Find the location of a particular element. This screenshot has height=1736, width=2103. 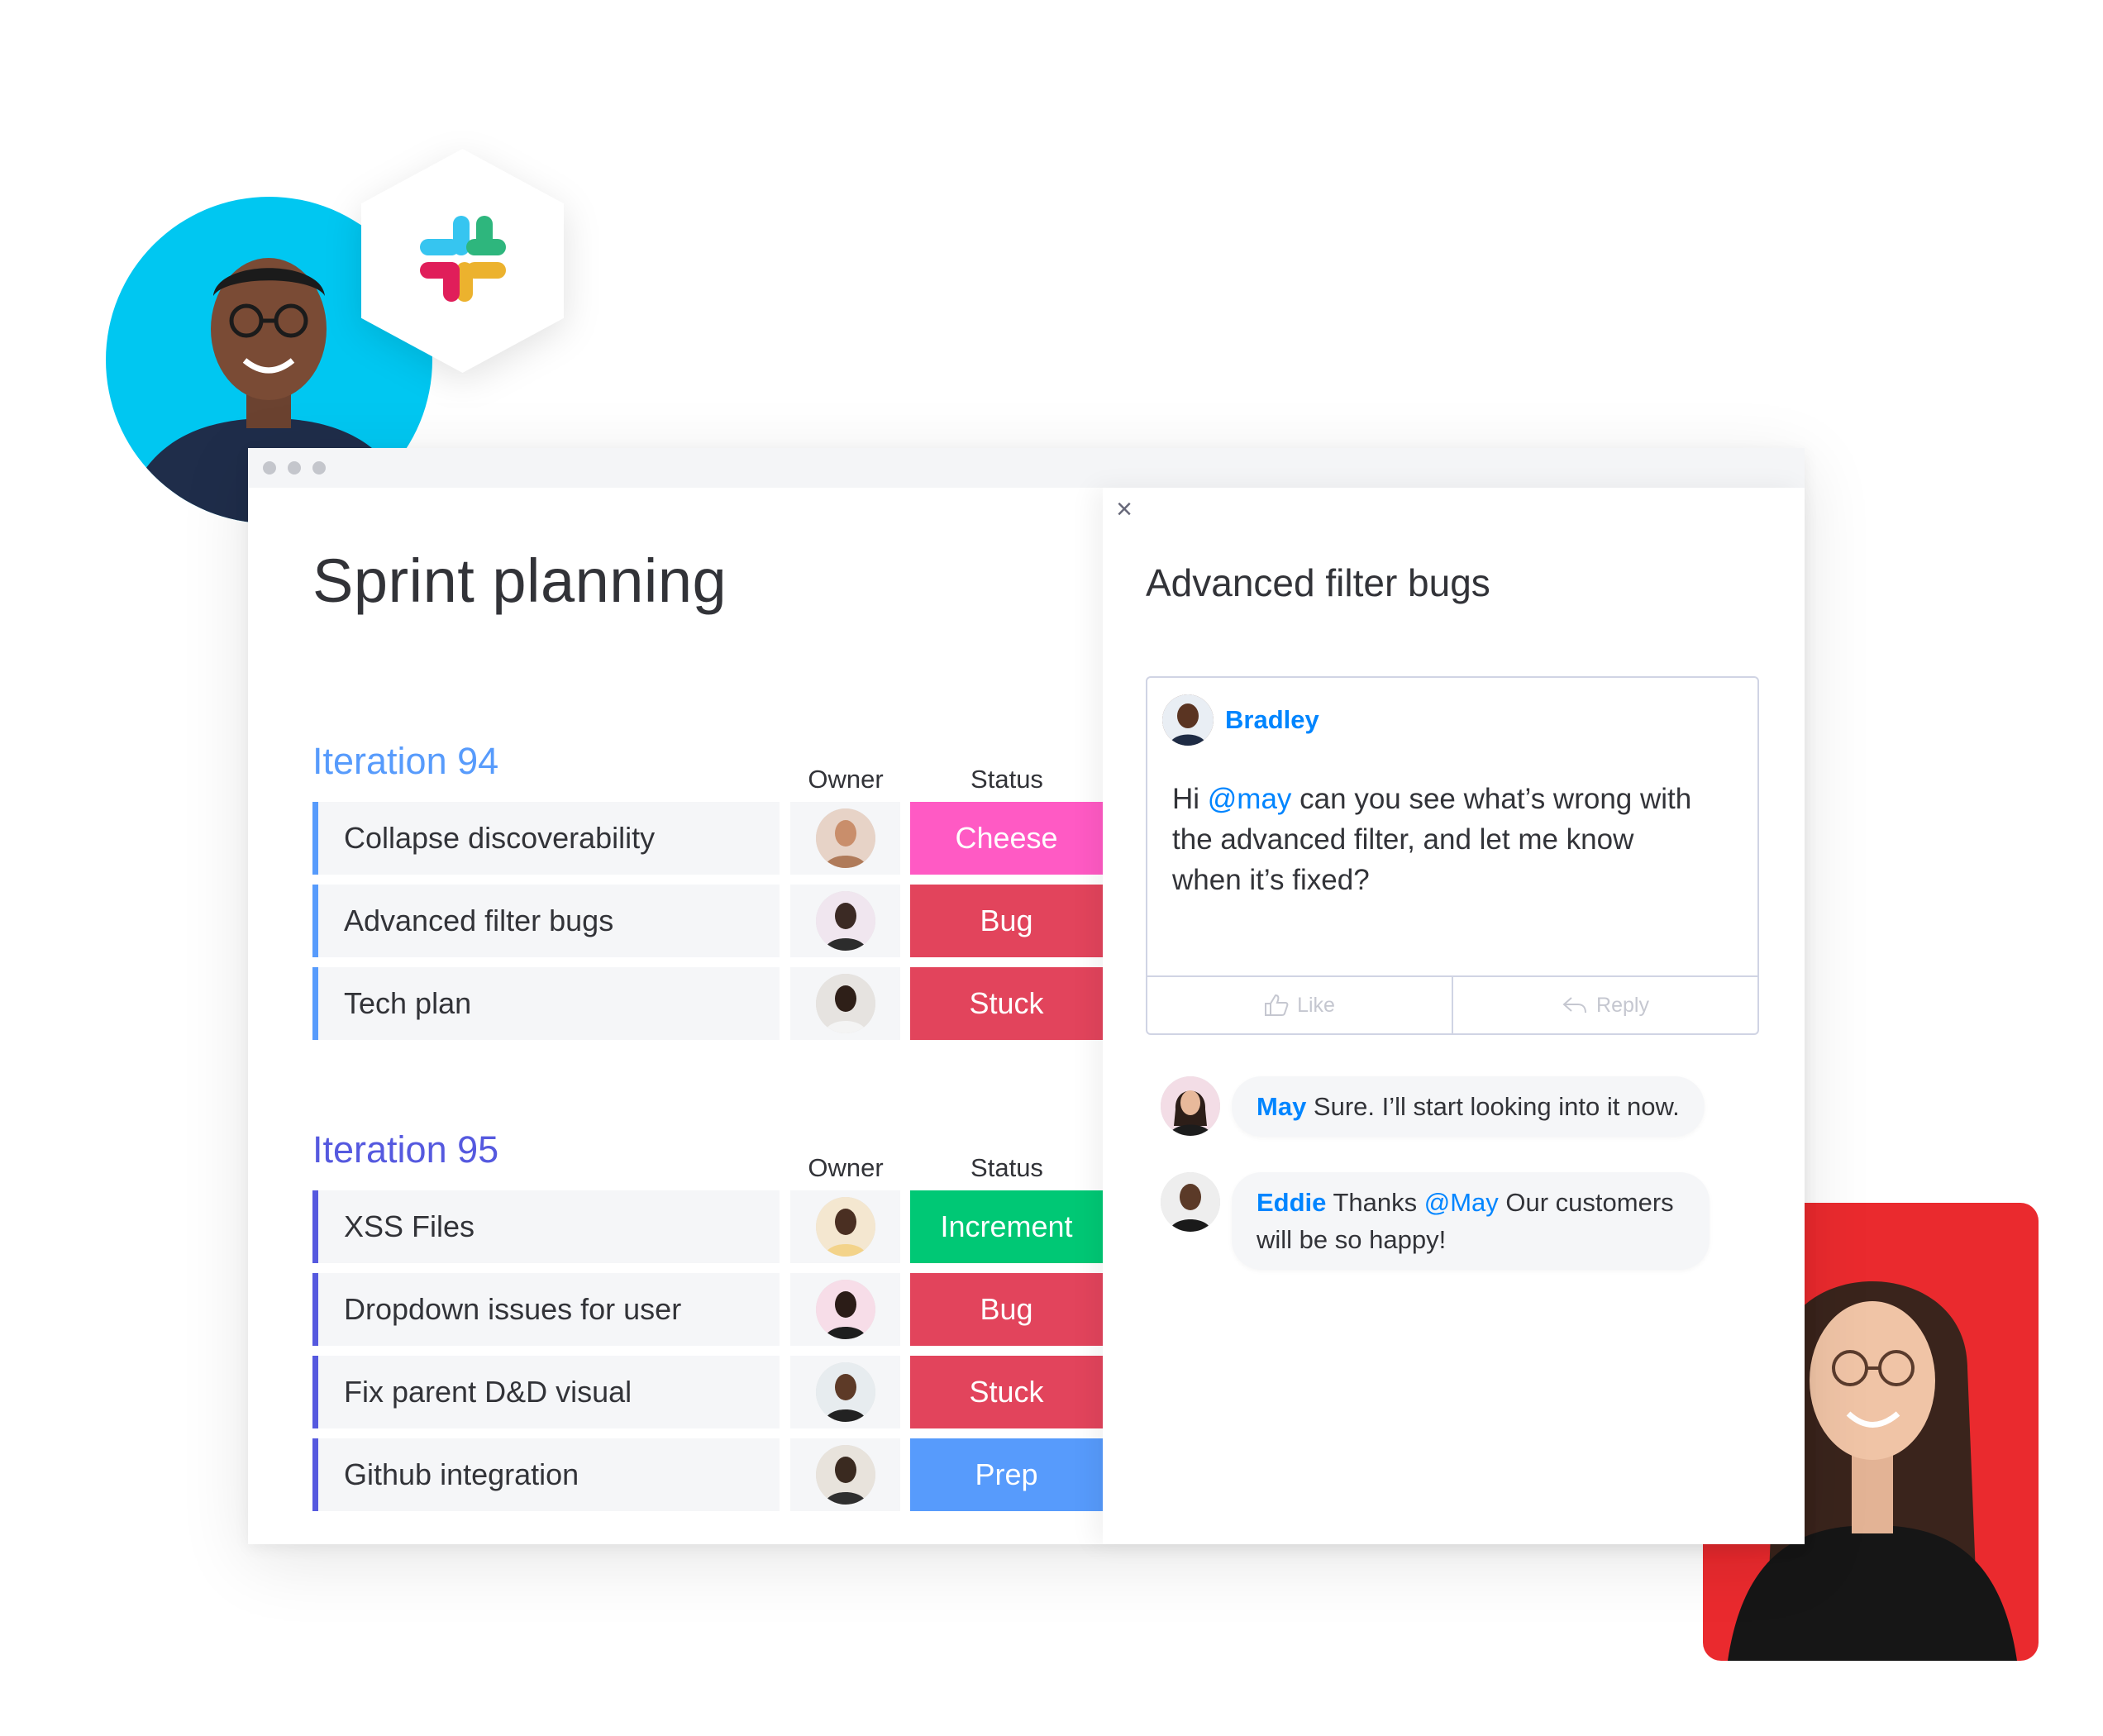

group-title: Iteration 94 is located at coordinates (405, 761).